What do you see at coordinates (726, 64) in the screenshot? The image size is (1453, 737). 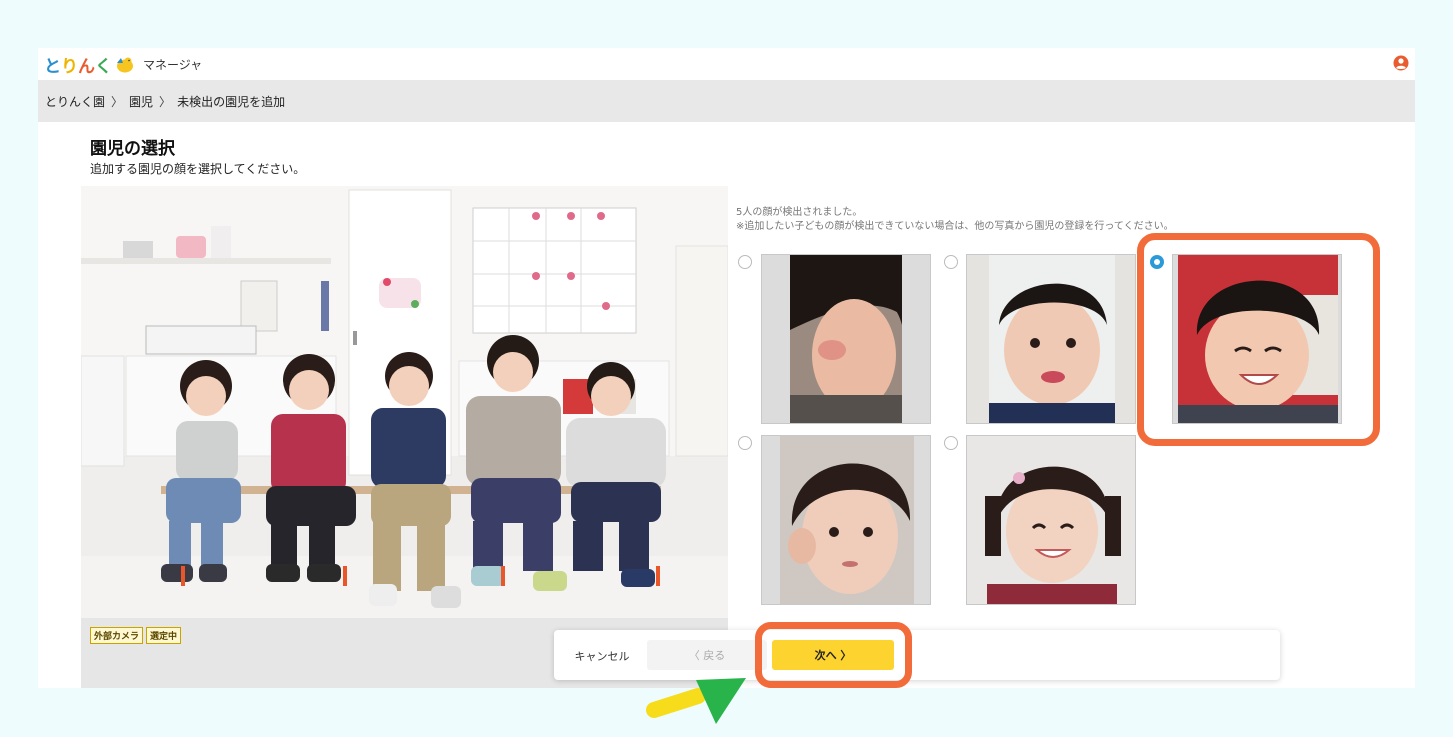 I see `app-header: とりんく マネージャ` at bounding box center [726, 64].